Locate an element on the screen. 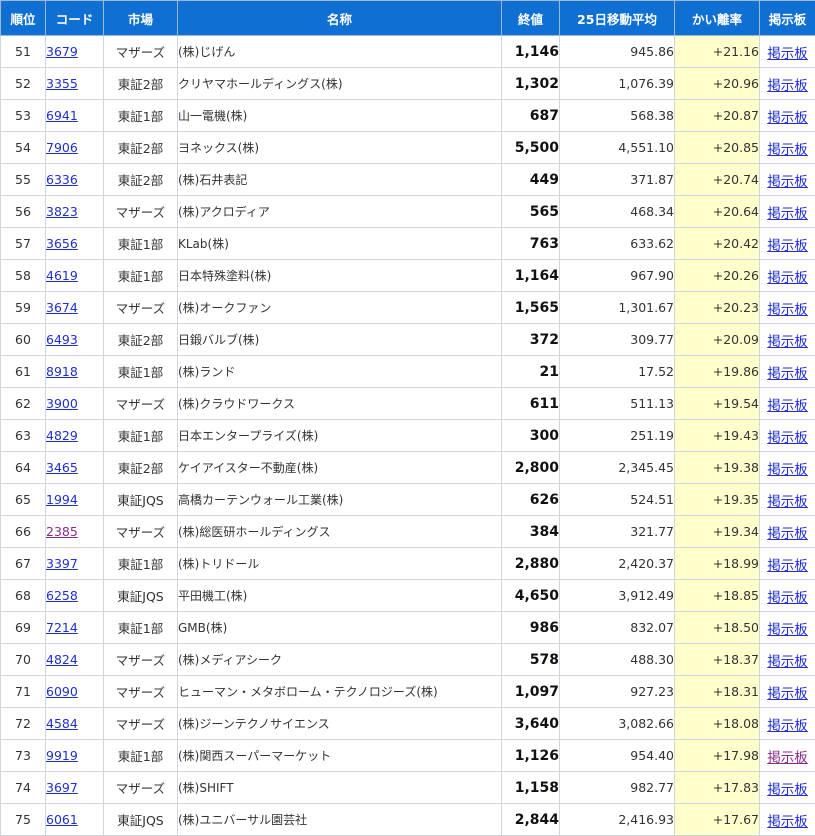  market-cell: 東証JQS is located at coordinates (141, 500).